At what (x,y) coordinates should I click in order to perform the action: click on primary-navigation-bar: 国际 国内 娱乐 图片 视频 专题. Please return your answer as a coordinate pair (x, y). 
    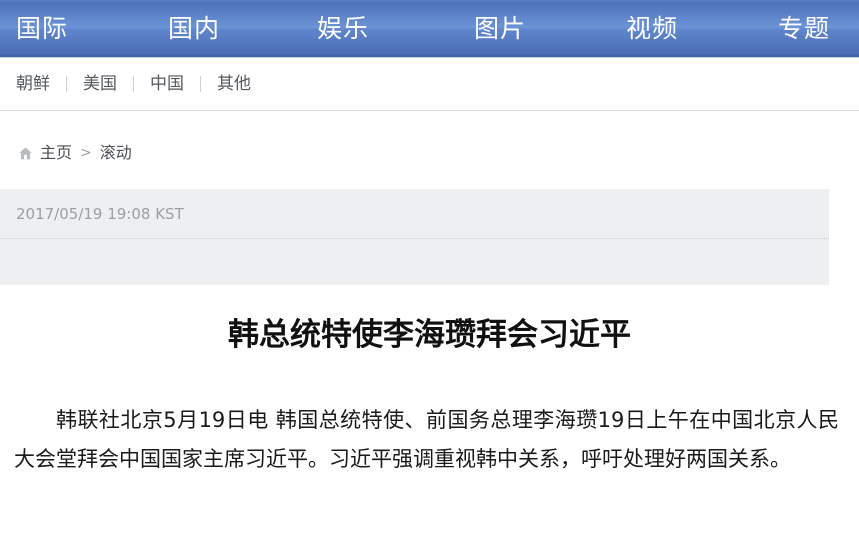
    Looking at the image, I should click on (429, 29).